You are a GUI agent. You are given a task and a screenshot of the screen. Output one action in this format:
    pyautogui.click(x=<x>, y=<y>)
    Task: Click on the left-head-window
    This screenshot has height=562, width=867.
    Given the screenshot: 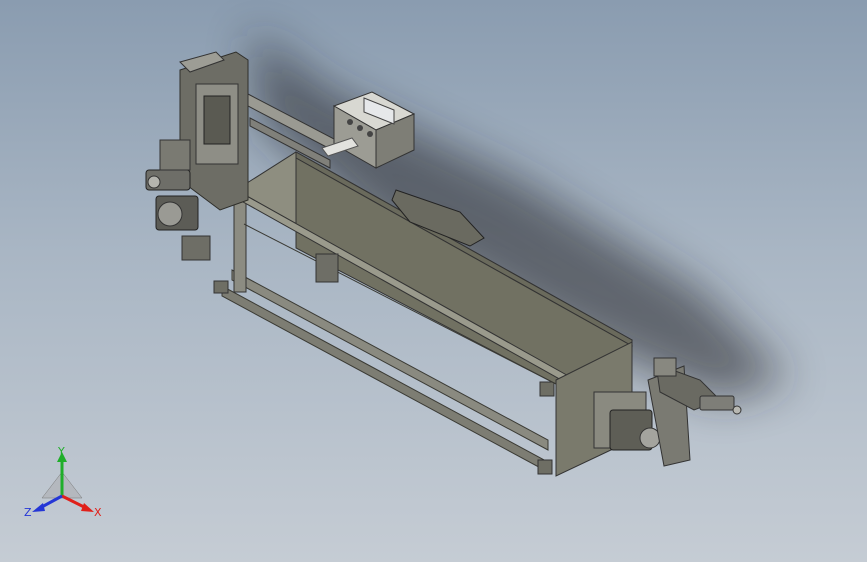 What is the action you would take?
    pyautogui.click(x=217, y=120)
    